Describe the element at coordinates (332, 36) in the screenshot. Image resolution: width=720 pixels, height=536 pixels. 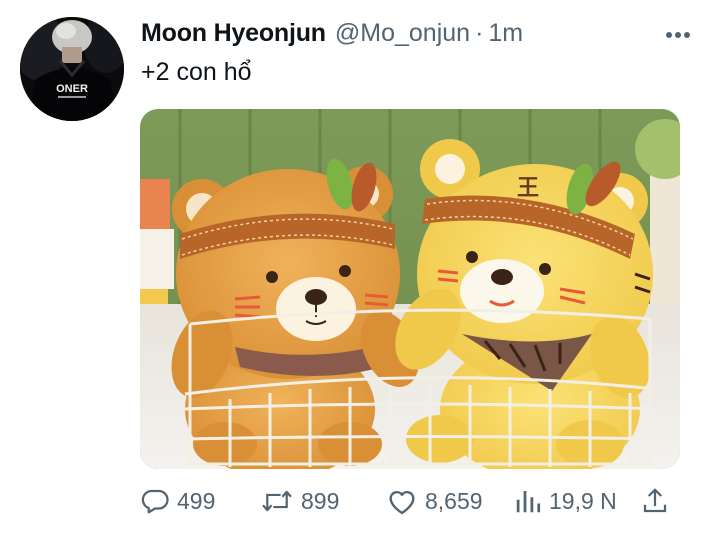
I see `tweet-header: Moon Hyeonjun @Mo_onjun · 1m` at that location.